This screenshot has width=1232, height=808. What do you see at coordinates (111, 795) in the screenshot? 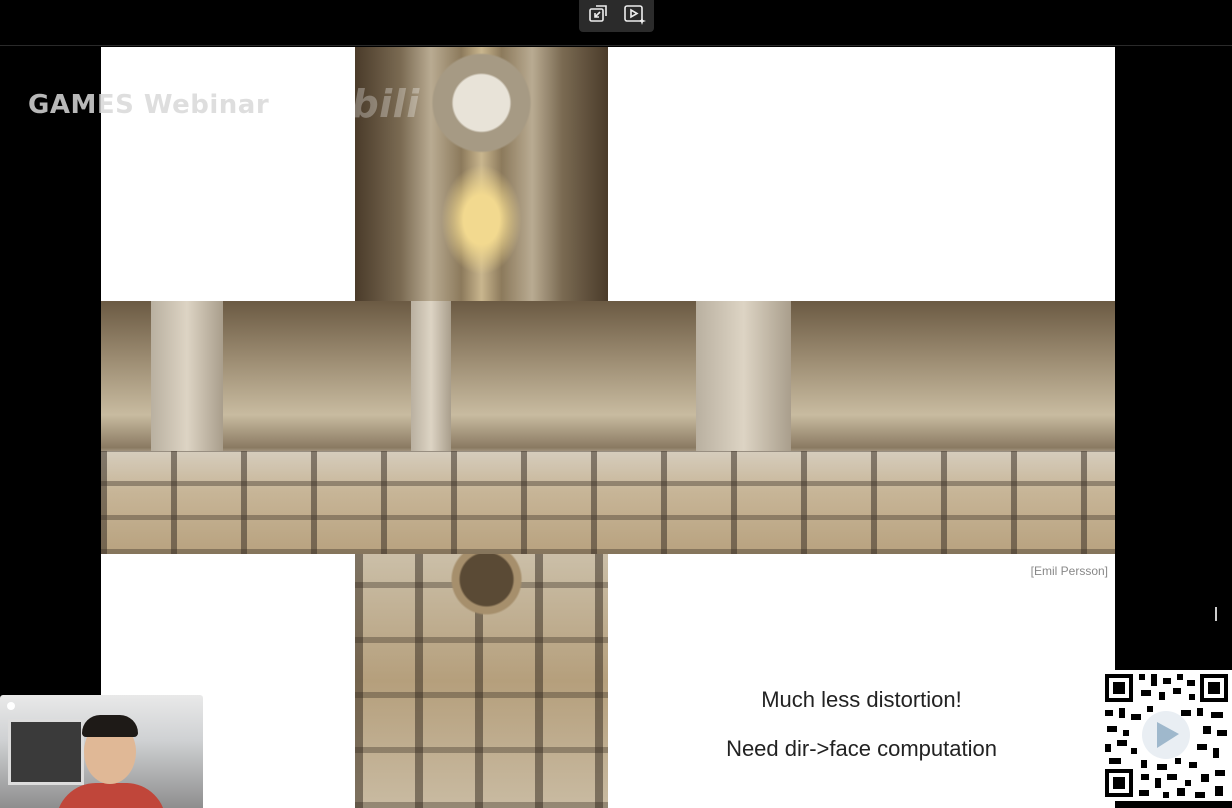
I see `presenter-body` at bounding box center [111, 795].